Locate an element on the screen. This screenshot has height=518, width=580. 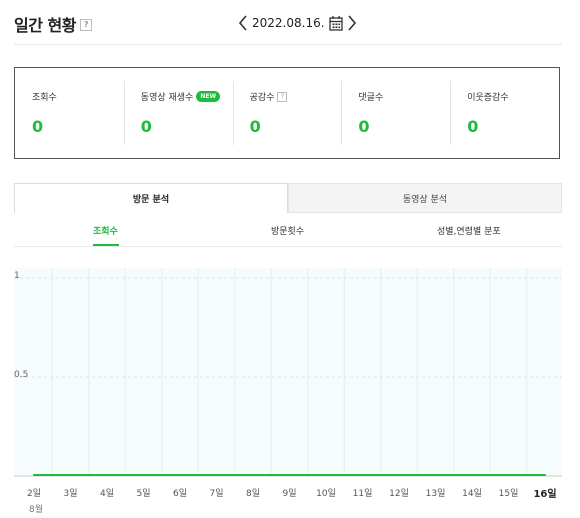
x-tick-label: 9일 is located at coordinates (289, 494).